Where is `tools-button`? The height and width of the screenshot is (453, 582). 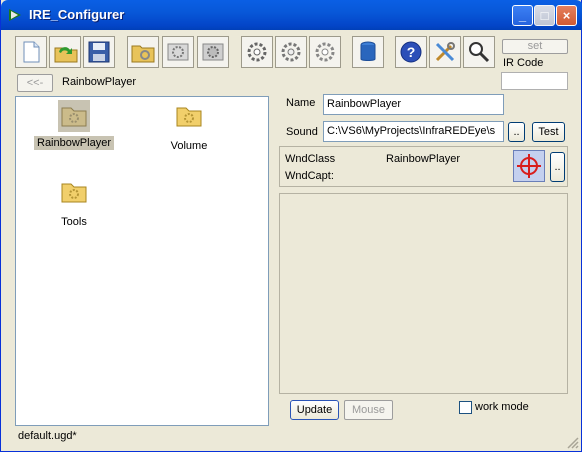
tools-button is located at coordinates (445, 52).